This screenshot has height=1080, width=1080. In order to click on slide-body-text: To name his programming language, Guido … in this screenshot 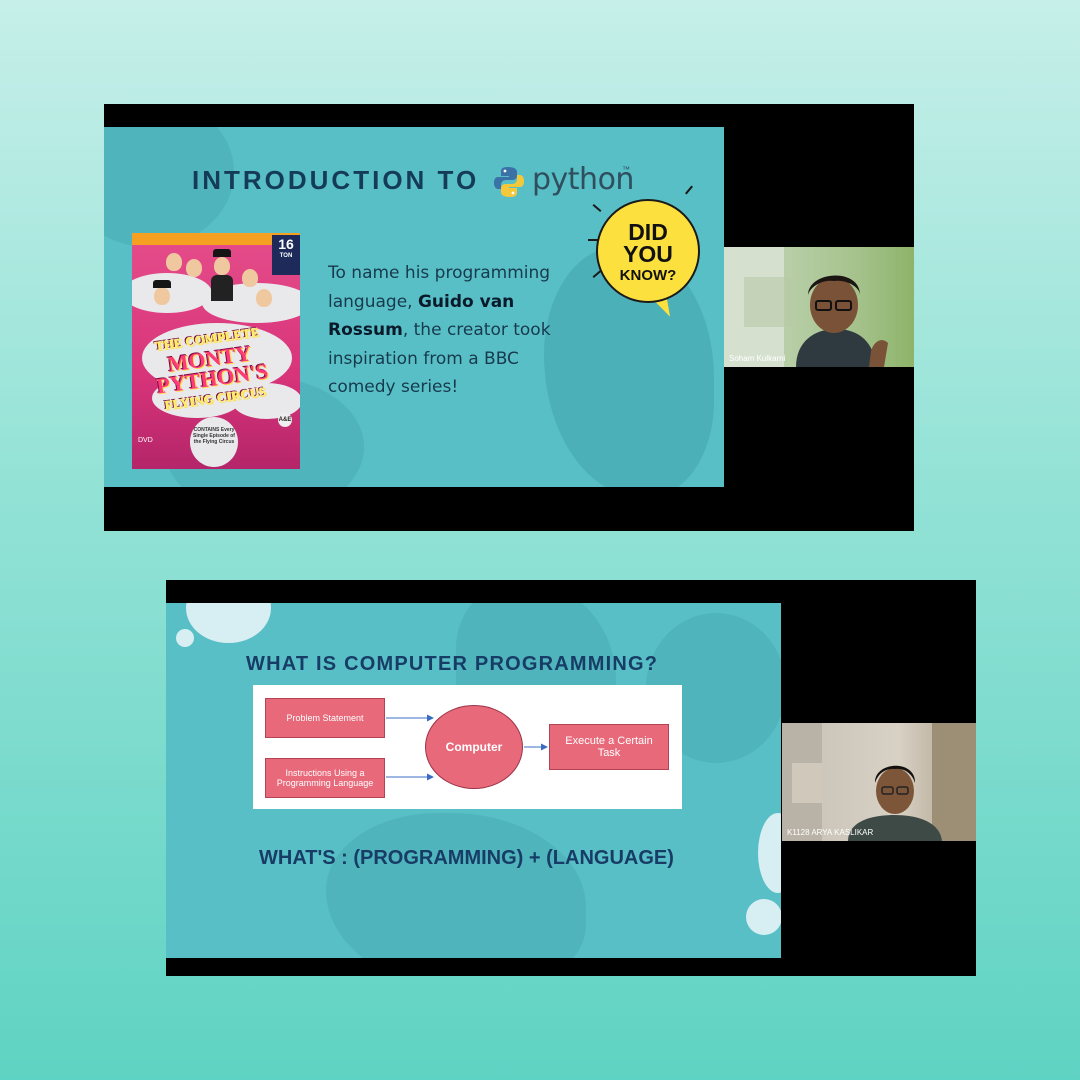, I will do `click(448, 330)`.